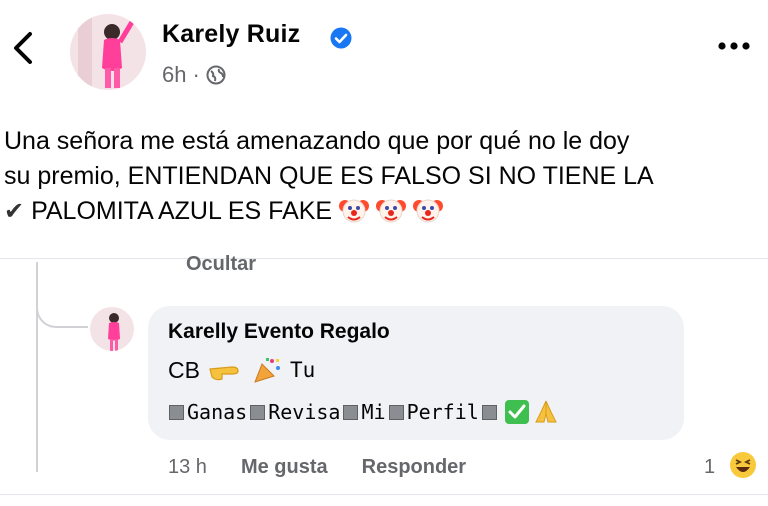  What do you see at coordinates (224, 373) in the screenshot?
I see `pointing-hand-icon` at bounding box center [224, 373].